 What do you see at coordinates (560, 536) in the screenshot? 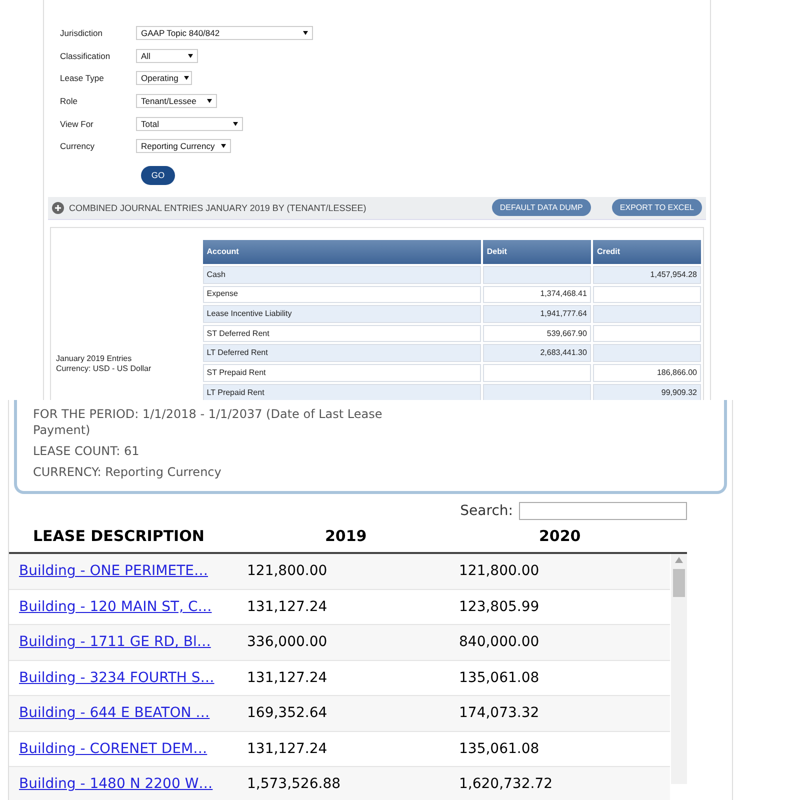
I see `column-header: 2020` at bounding box center [560, 536].